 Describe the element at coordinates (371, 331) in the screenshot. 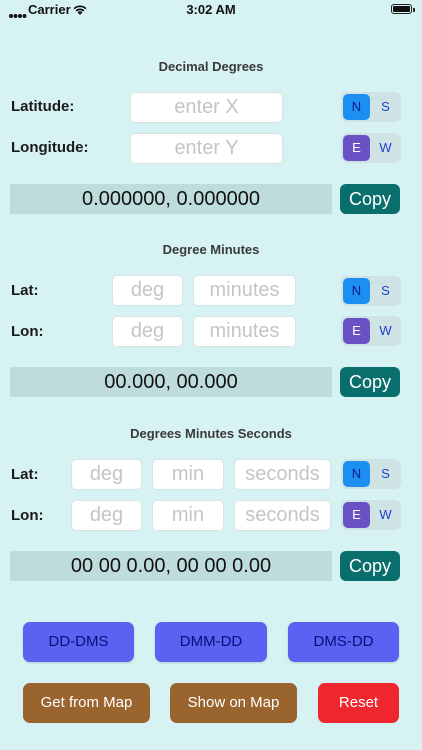

I see `dm-lon-ew-segmented-control: E W` at that location.